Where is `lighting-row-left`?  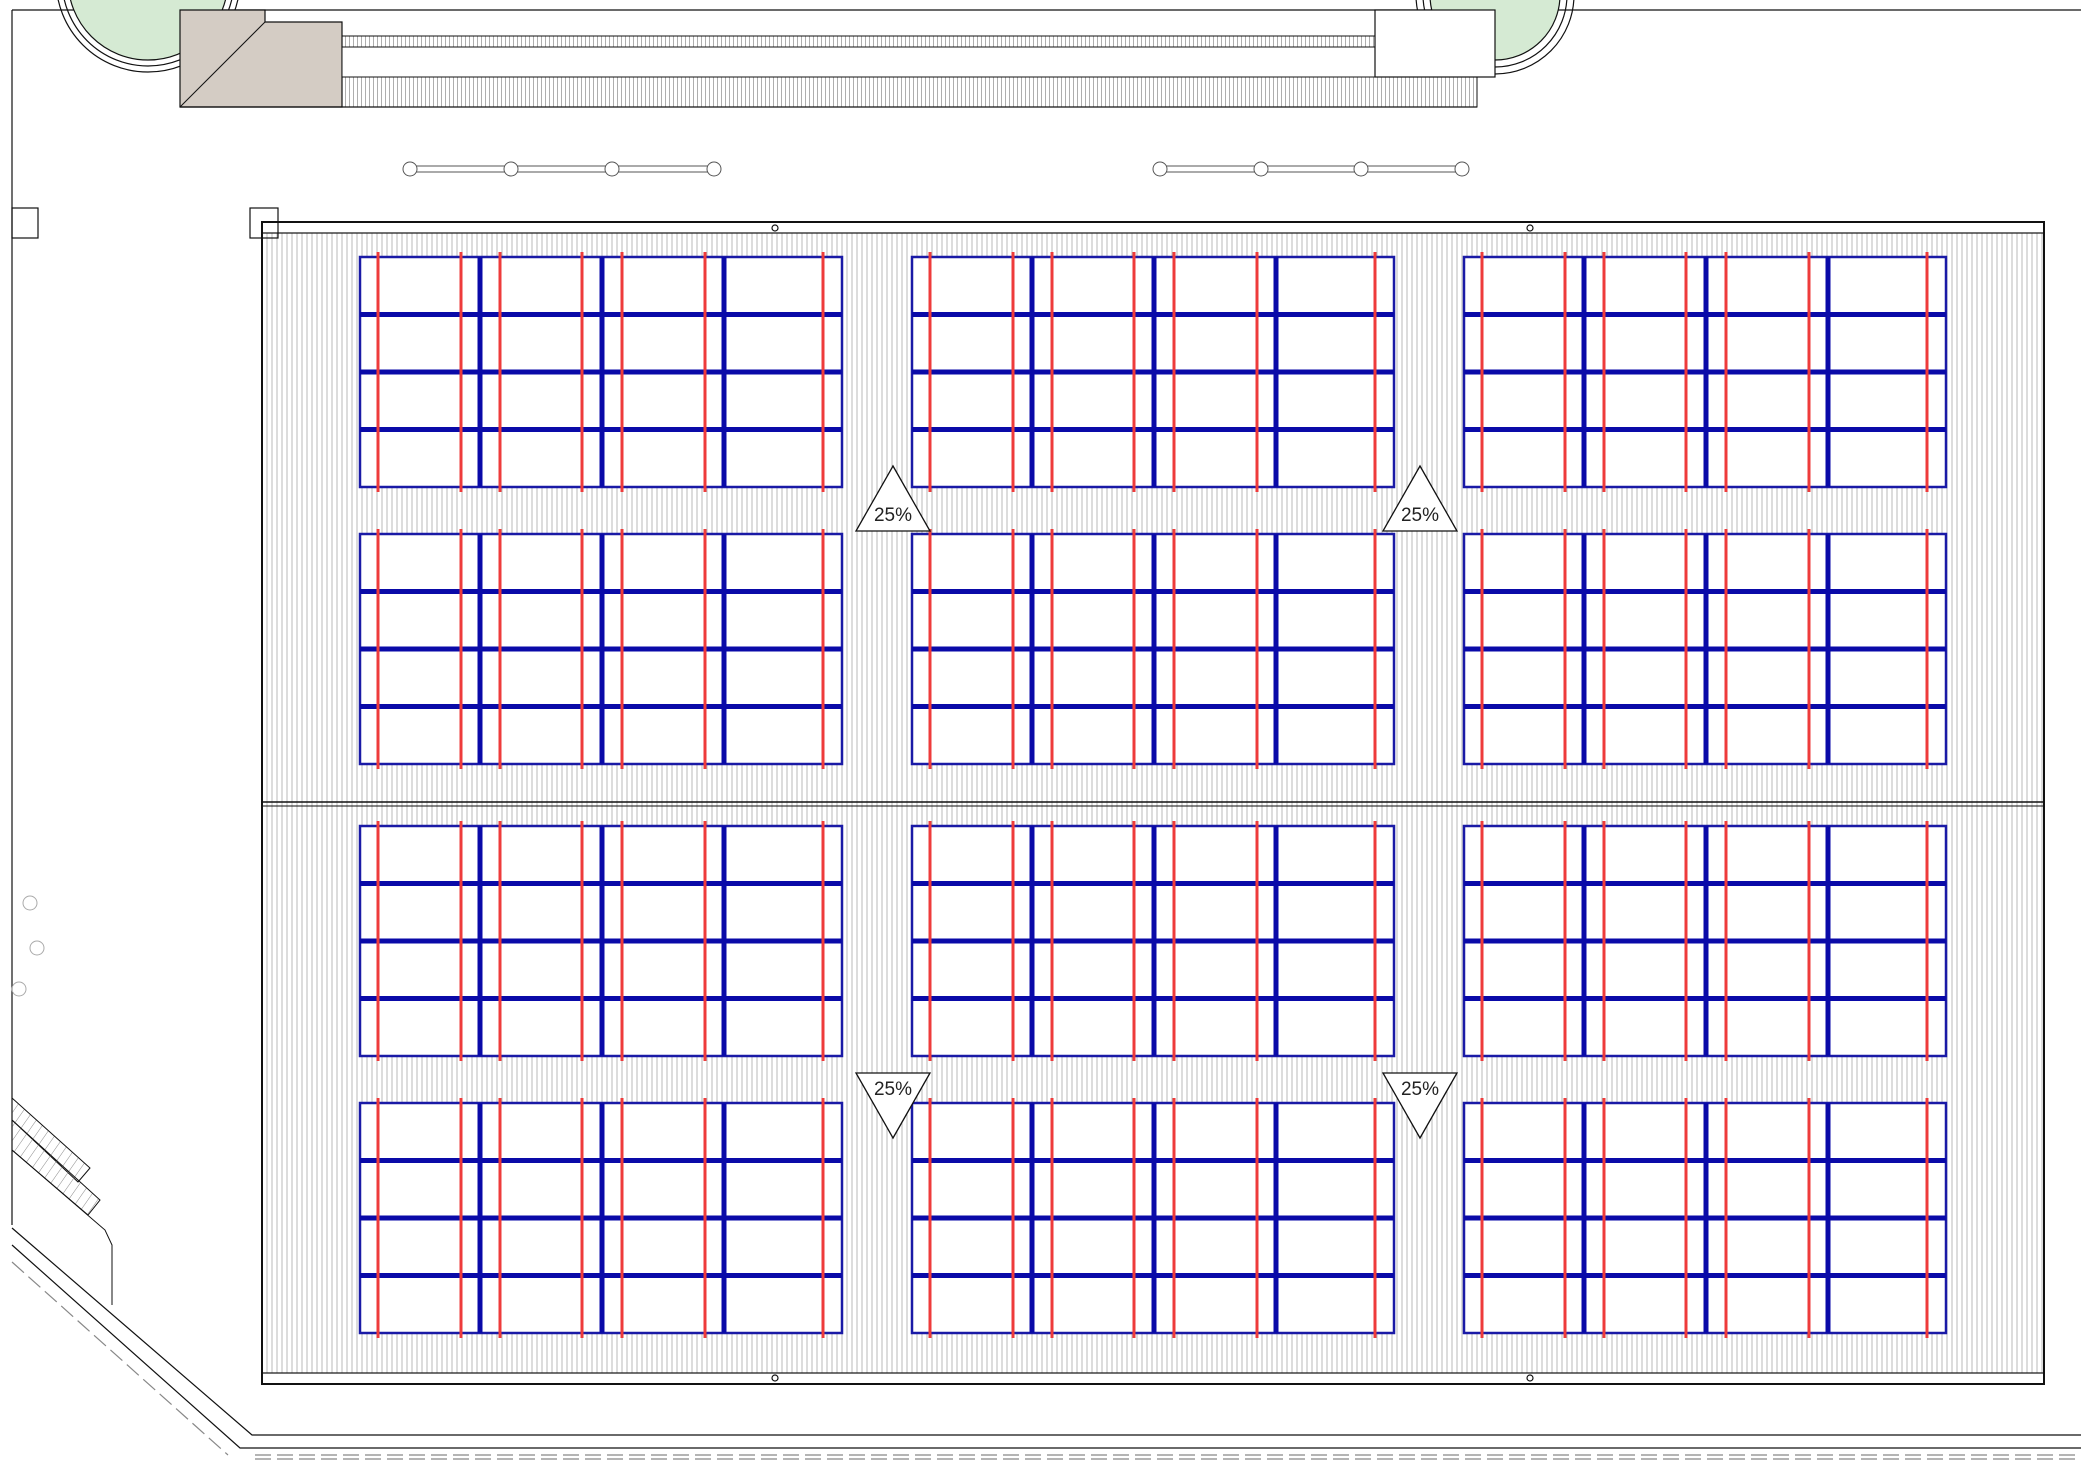
lighting-row-left is located at coordinates (562, 169).